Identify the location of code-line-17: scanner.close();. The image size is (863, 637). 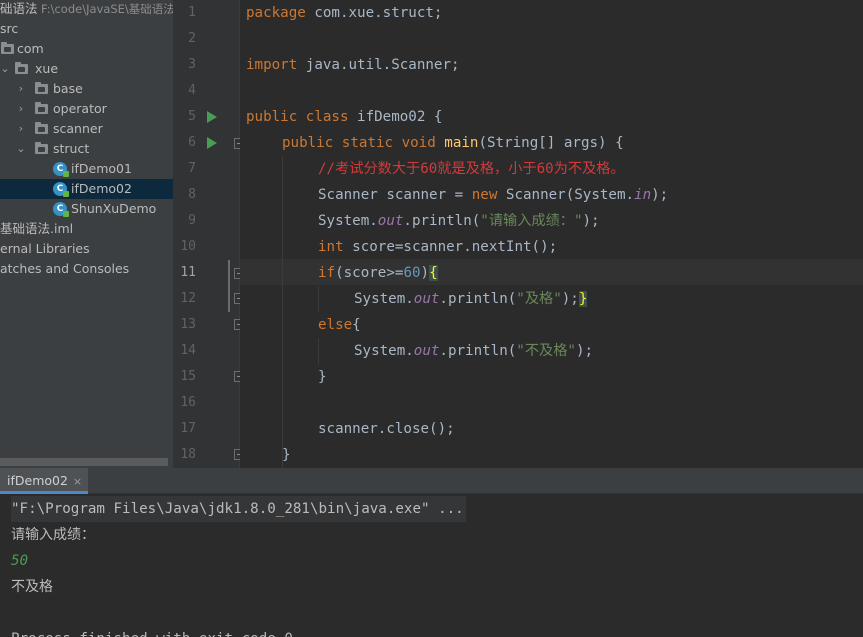
(386, 429).